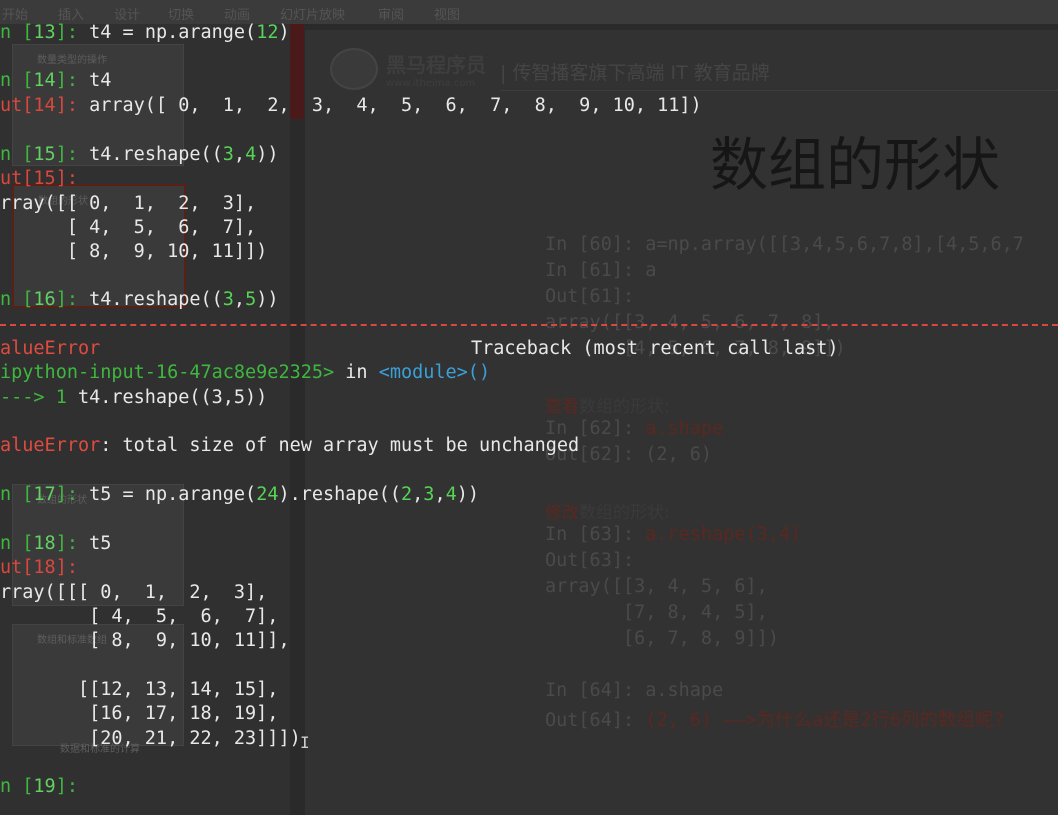 This screenshot has width=1058, height=815. I want to click on code: t4.reshape((, so click(156, 299).